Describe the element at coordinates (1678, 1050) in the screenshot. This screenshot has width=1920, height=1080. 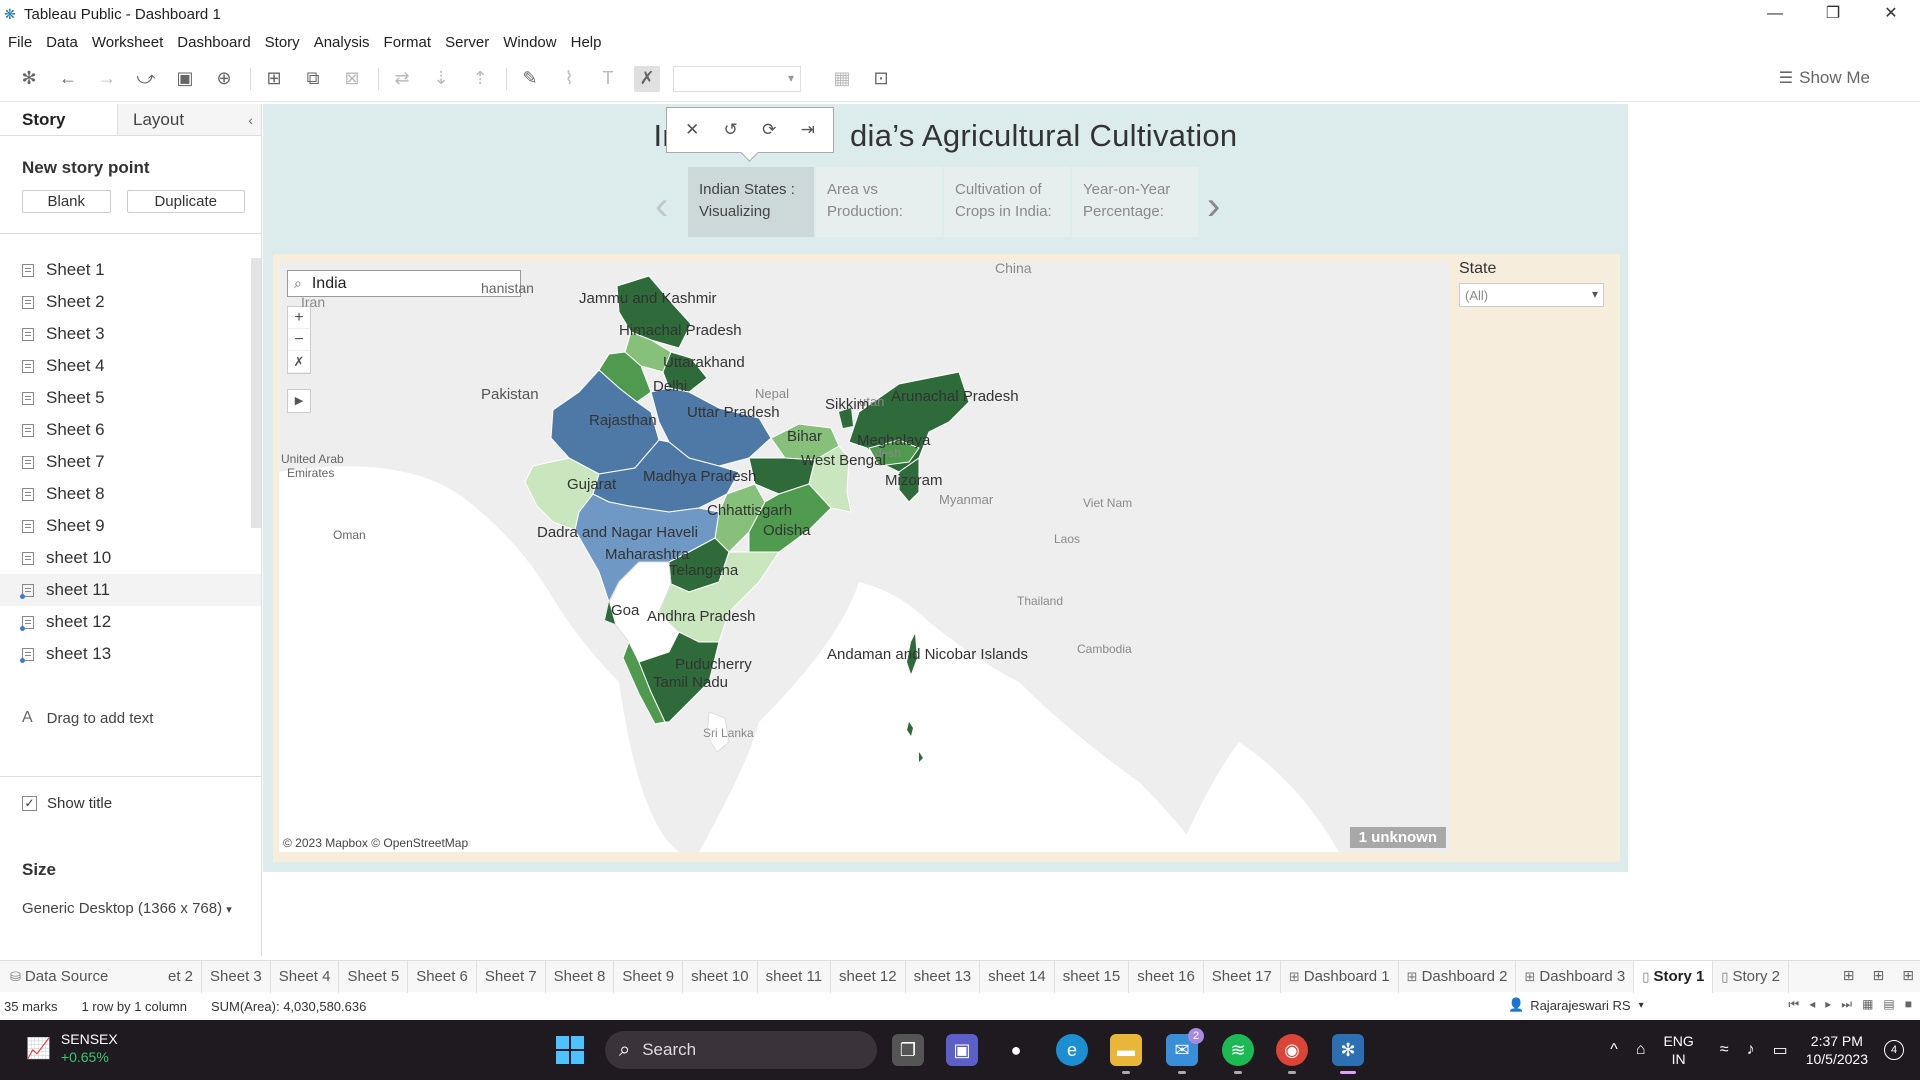
I see `language-indicator: ENG IN` at that location.